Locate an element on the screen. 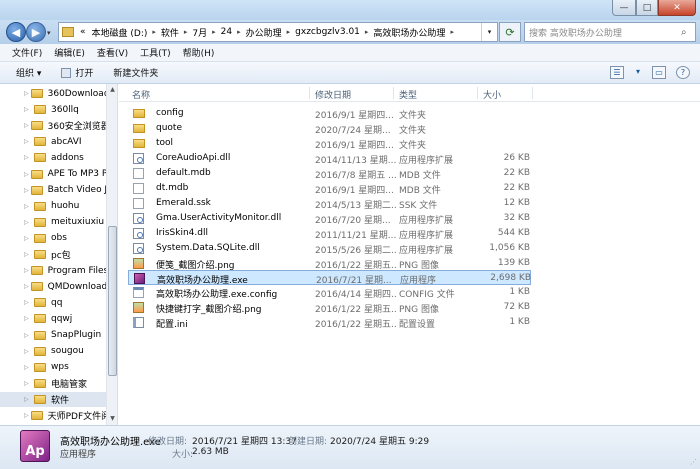  maximize-button: □ is located at coordinates (647, 8).